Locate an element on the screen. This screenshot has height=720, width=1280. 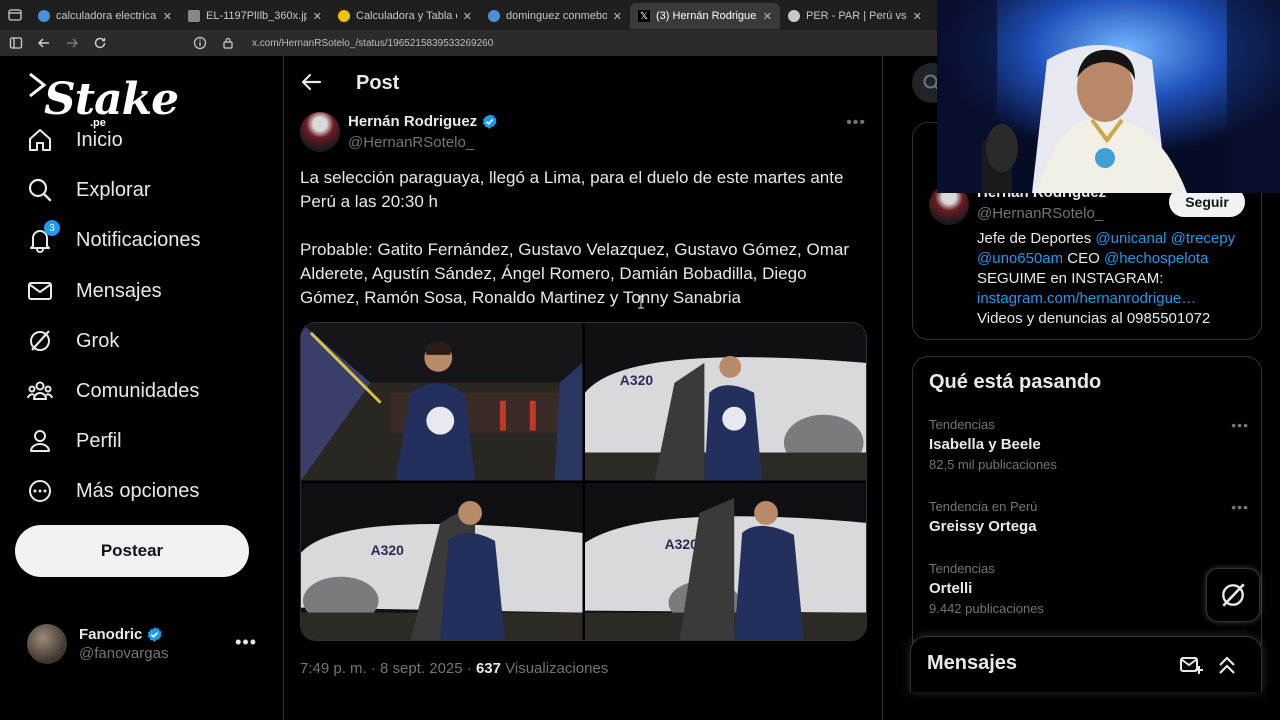
bell-icon: 3 is located at coordinates (43, 237).